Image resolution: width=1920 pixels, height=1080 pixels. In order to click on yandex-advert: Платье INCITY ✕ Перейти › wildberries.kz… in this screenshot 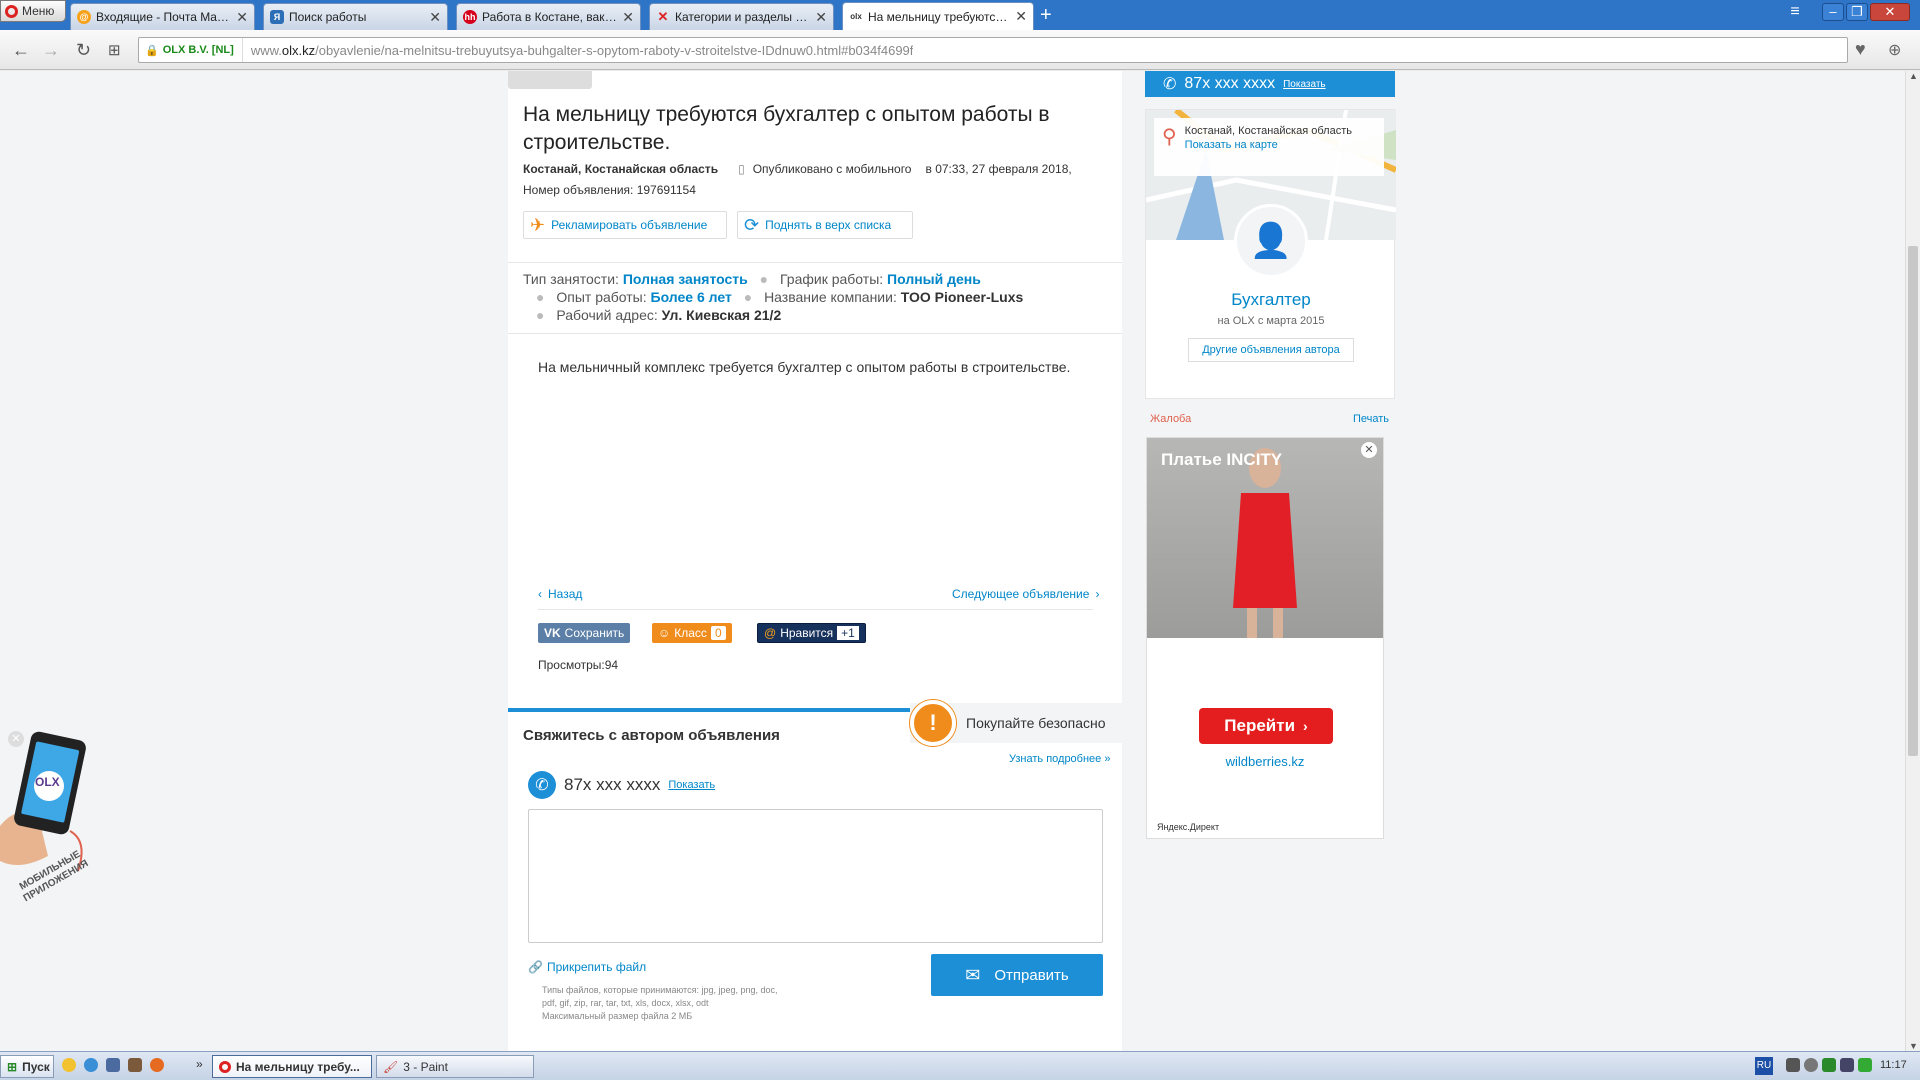, I will do `click(1265, 638)`.